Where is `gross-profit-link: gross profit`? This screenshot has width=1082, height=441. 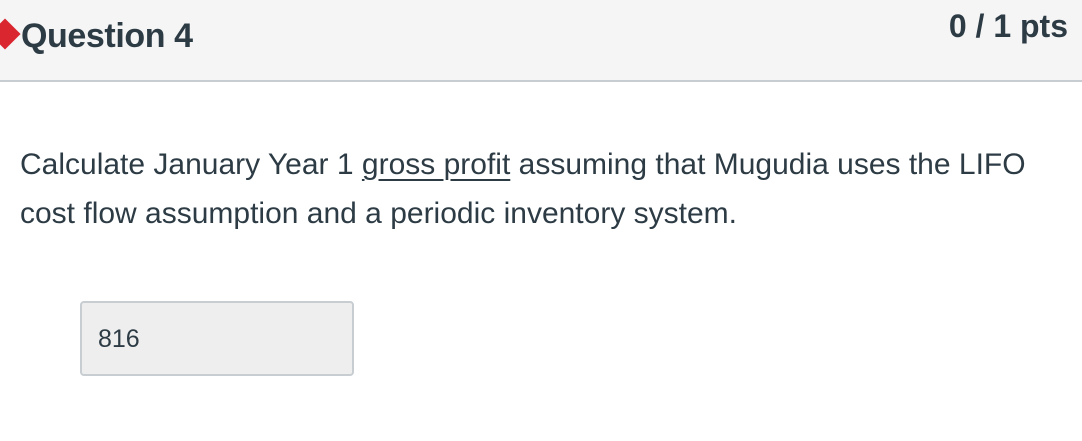 gross-profit-link: gross profit is located at coordinates (436, 164).